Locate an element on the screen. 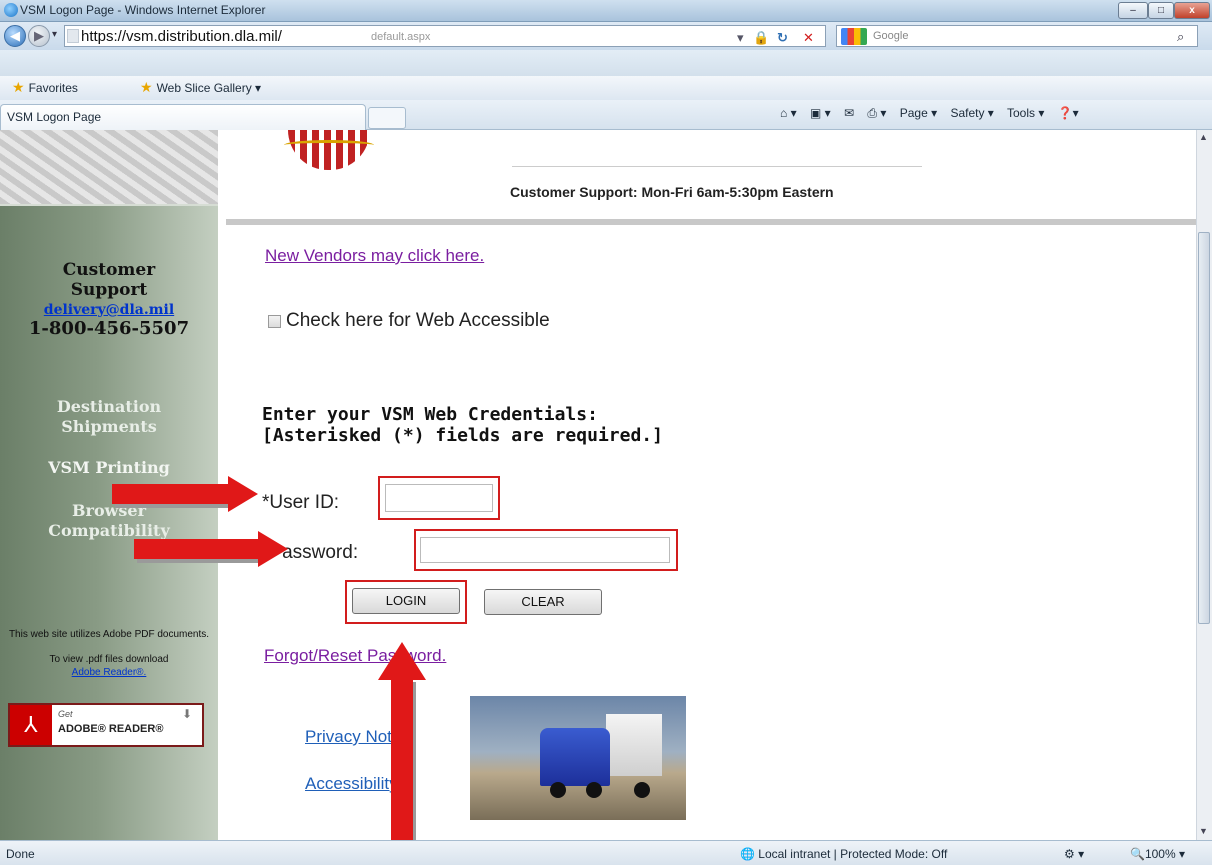 This screenshot has height=865, width=1212. maximize-button: □ is located at coordinates (1161, 10).